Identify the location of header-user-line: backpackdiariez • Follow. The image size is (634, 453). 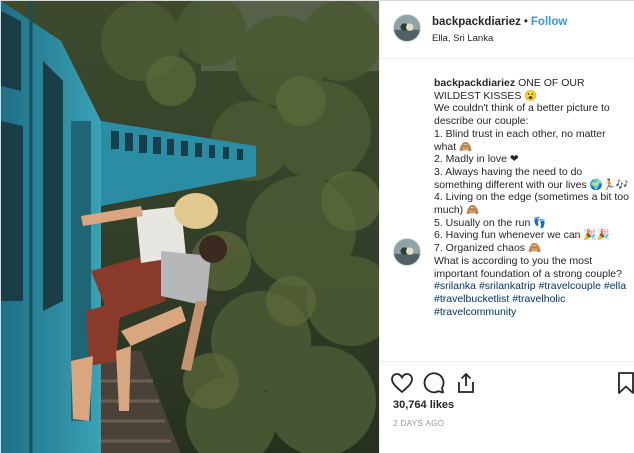
(499, 22).